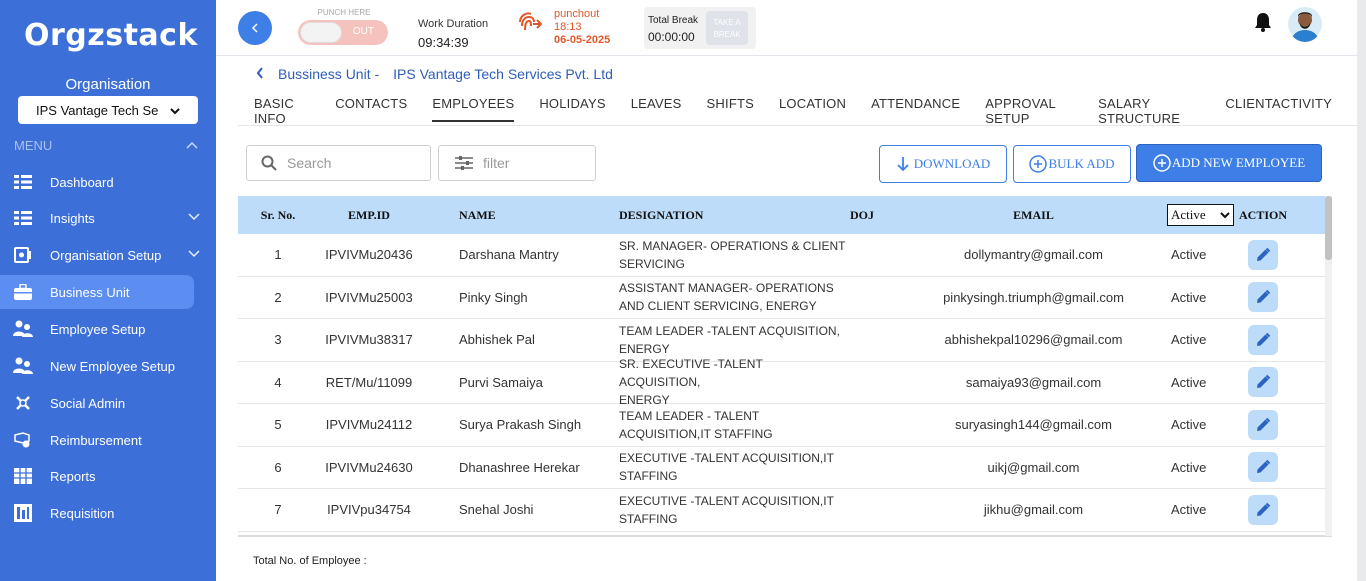  I want to click on tab-leaves: LEAVES, so click(656, 109).